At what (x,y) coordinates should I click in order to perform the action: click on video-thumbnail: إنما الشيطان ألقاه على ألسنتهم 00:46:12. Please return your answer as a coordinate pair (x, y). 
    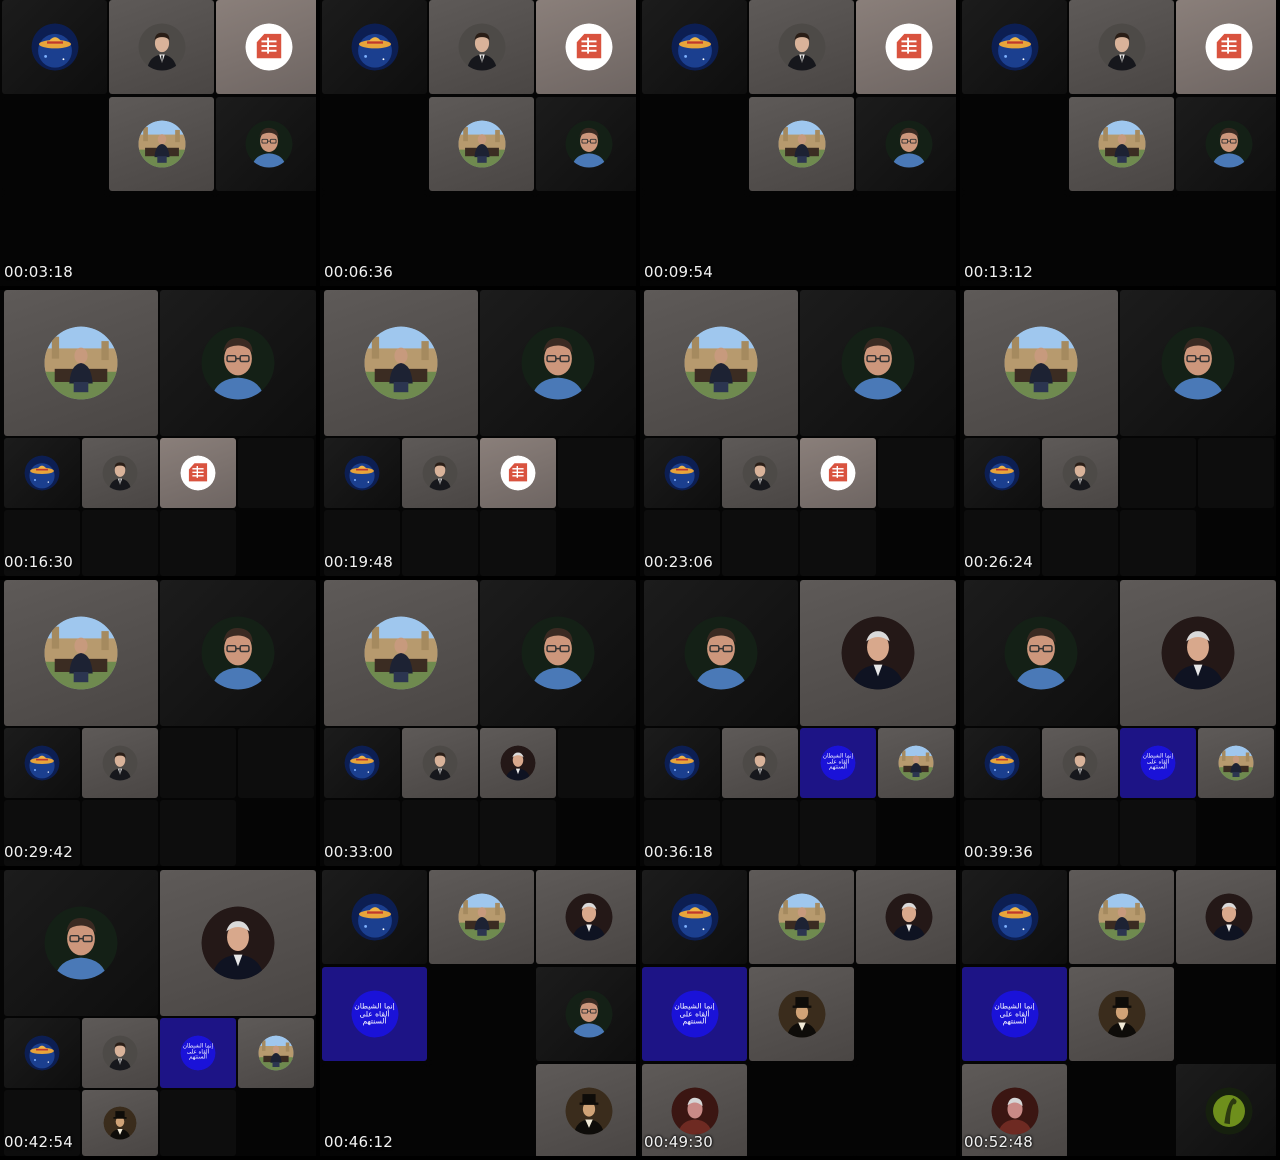
    Looking at the image, I should click on (478, 1013).